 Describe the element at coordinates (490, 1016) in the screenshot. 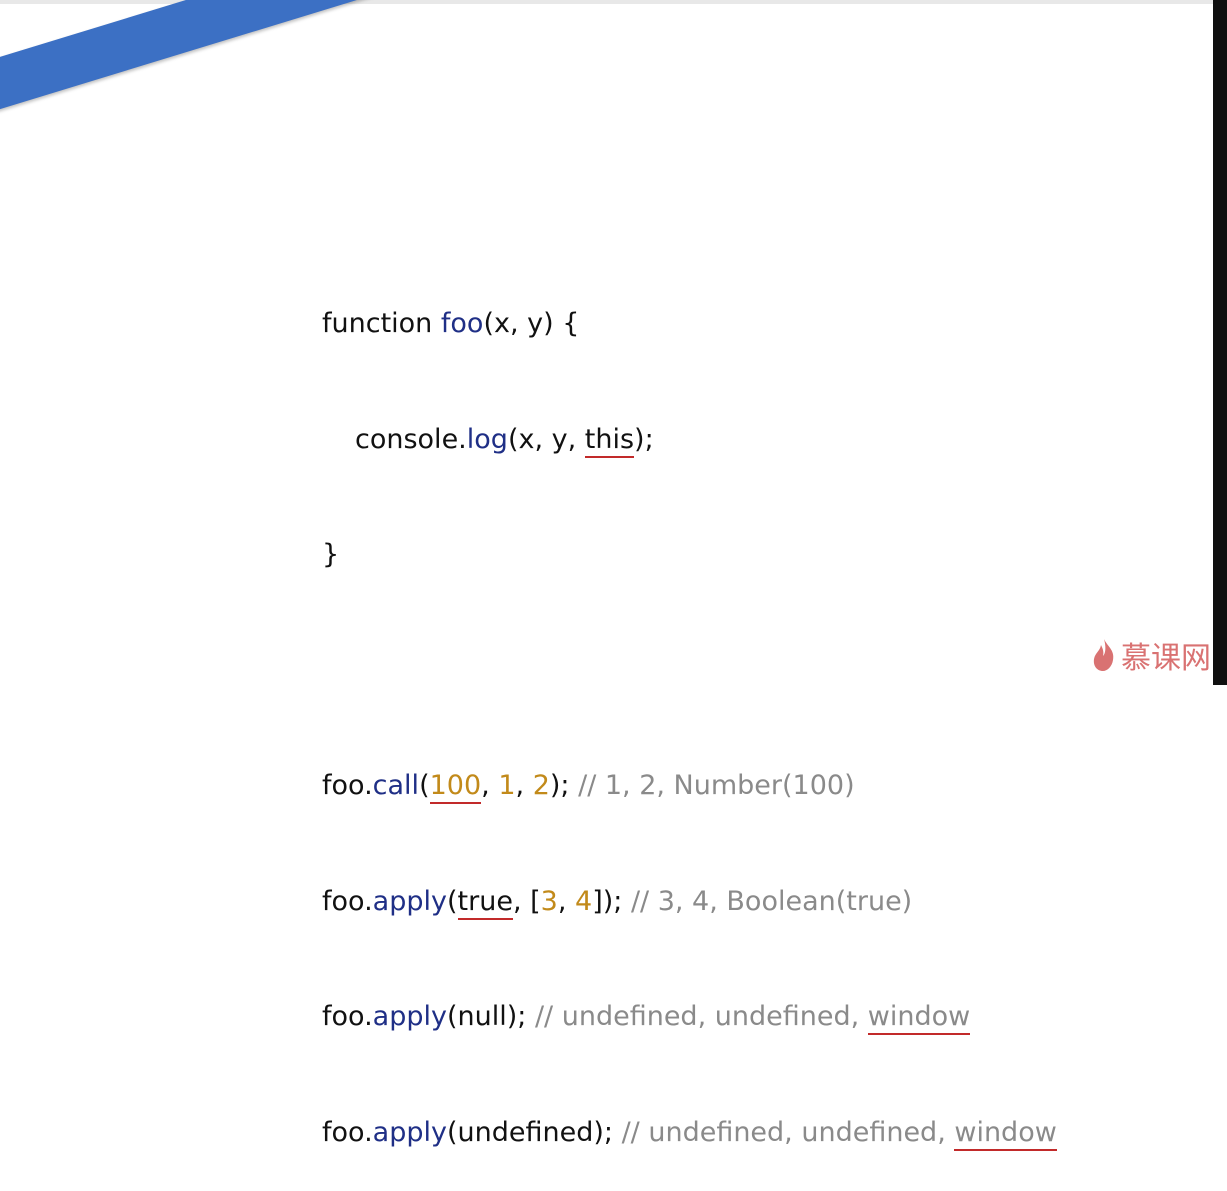

I see `args-null: (null);` at that location.